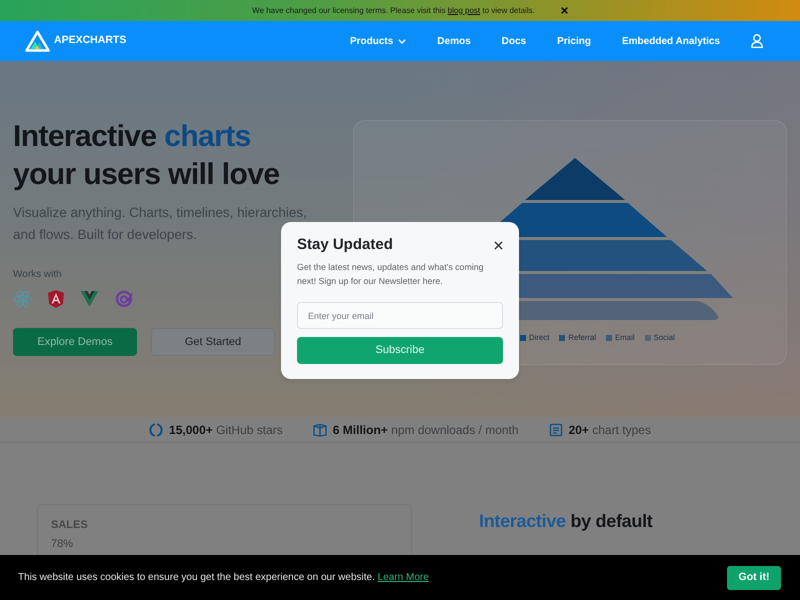  I want to click on banner-message: We have changed our licensing terms. Please visit this blog post to view details., so click(393, 10).